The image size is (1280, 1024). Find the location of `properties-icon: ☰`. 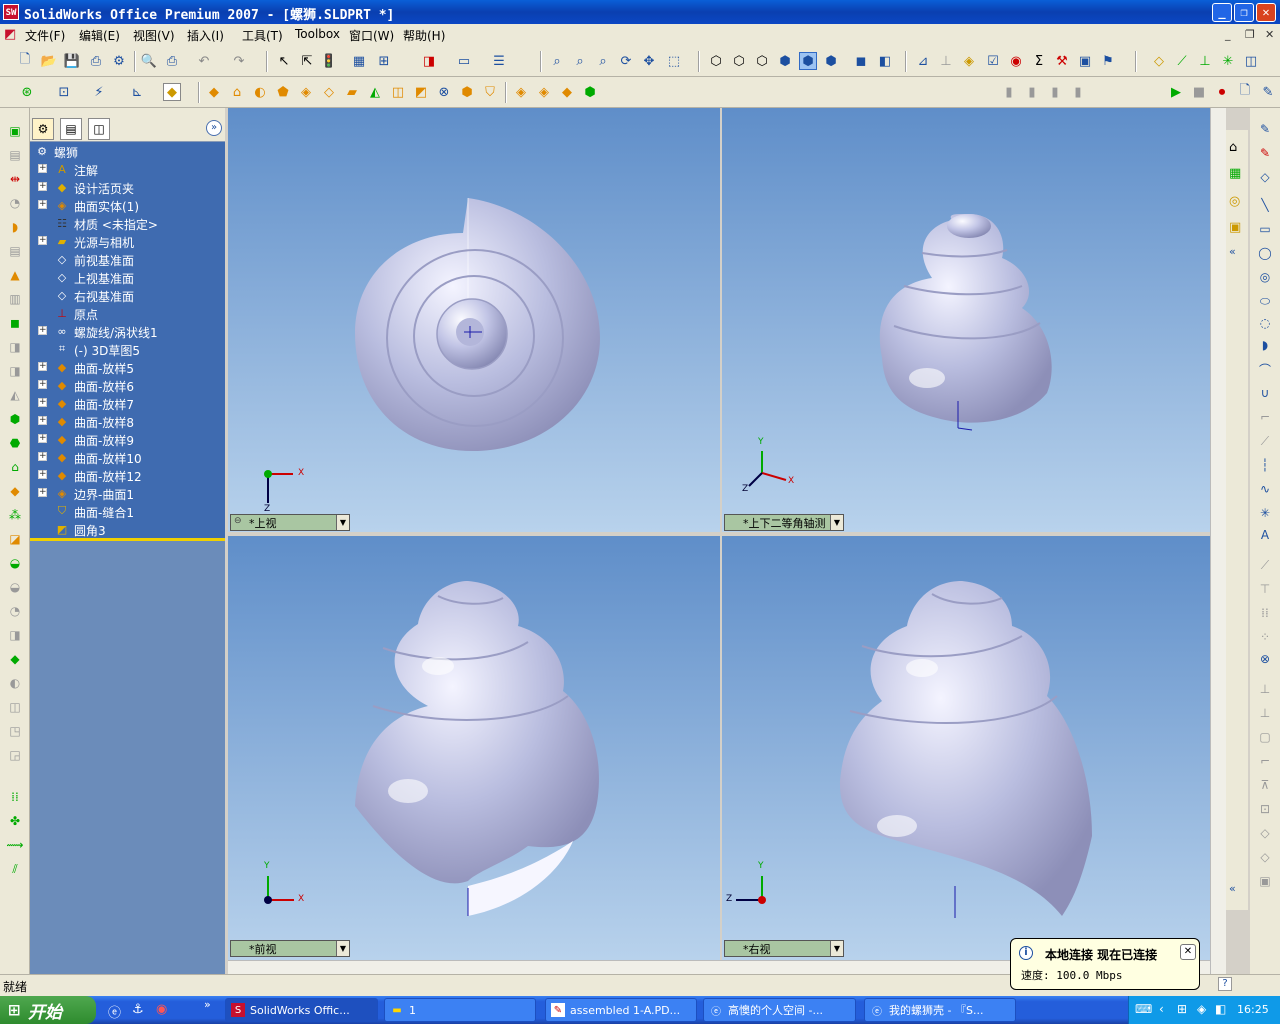

properties-icon: ☰ is located at coordinates (499, 61).